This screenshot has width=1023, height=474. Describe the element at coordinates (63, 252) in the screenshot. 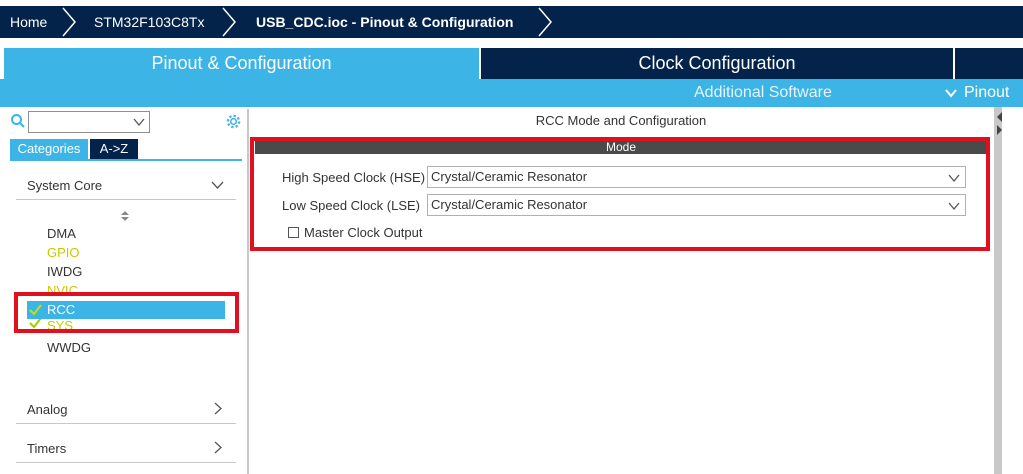

I see `list-item-gpio: GPIO` at that location.